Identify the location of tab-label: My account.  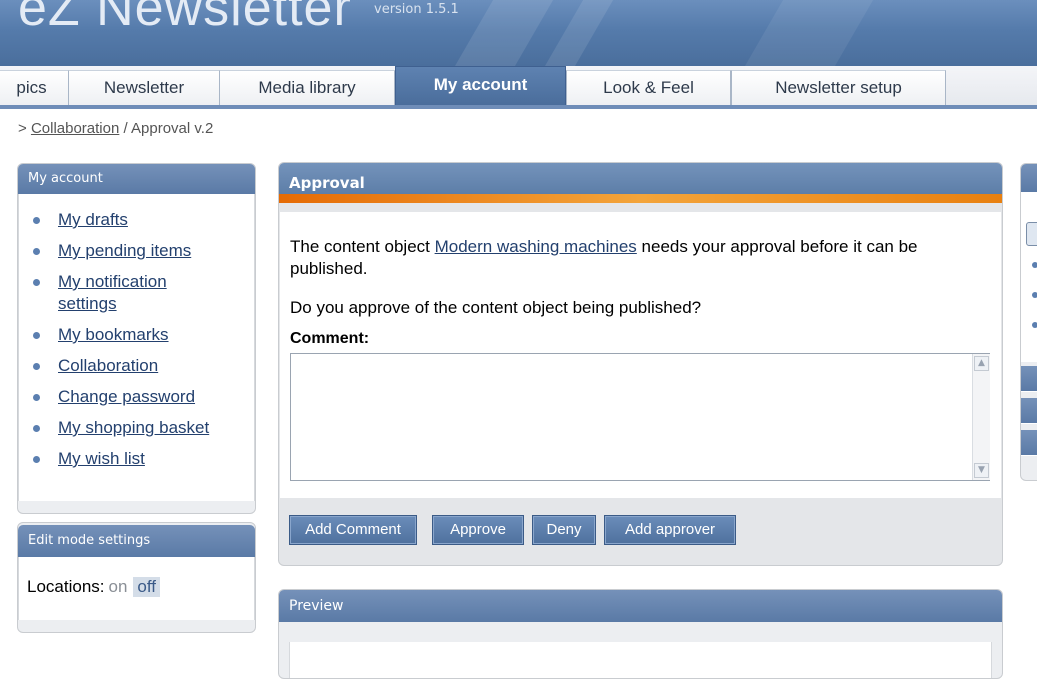
(480, 84).